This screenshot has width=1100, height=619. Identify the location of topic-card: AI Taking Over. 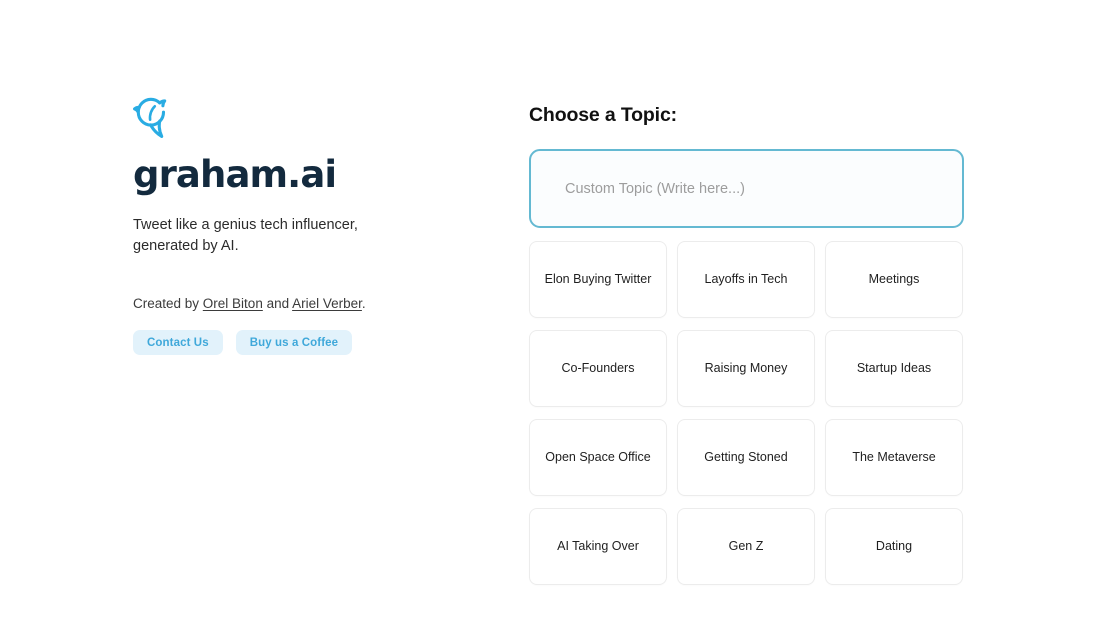
(598, 546).